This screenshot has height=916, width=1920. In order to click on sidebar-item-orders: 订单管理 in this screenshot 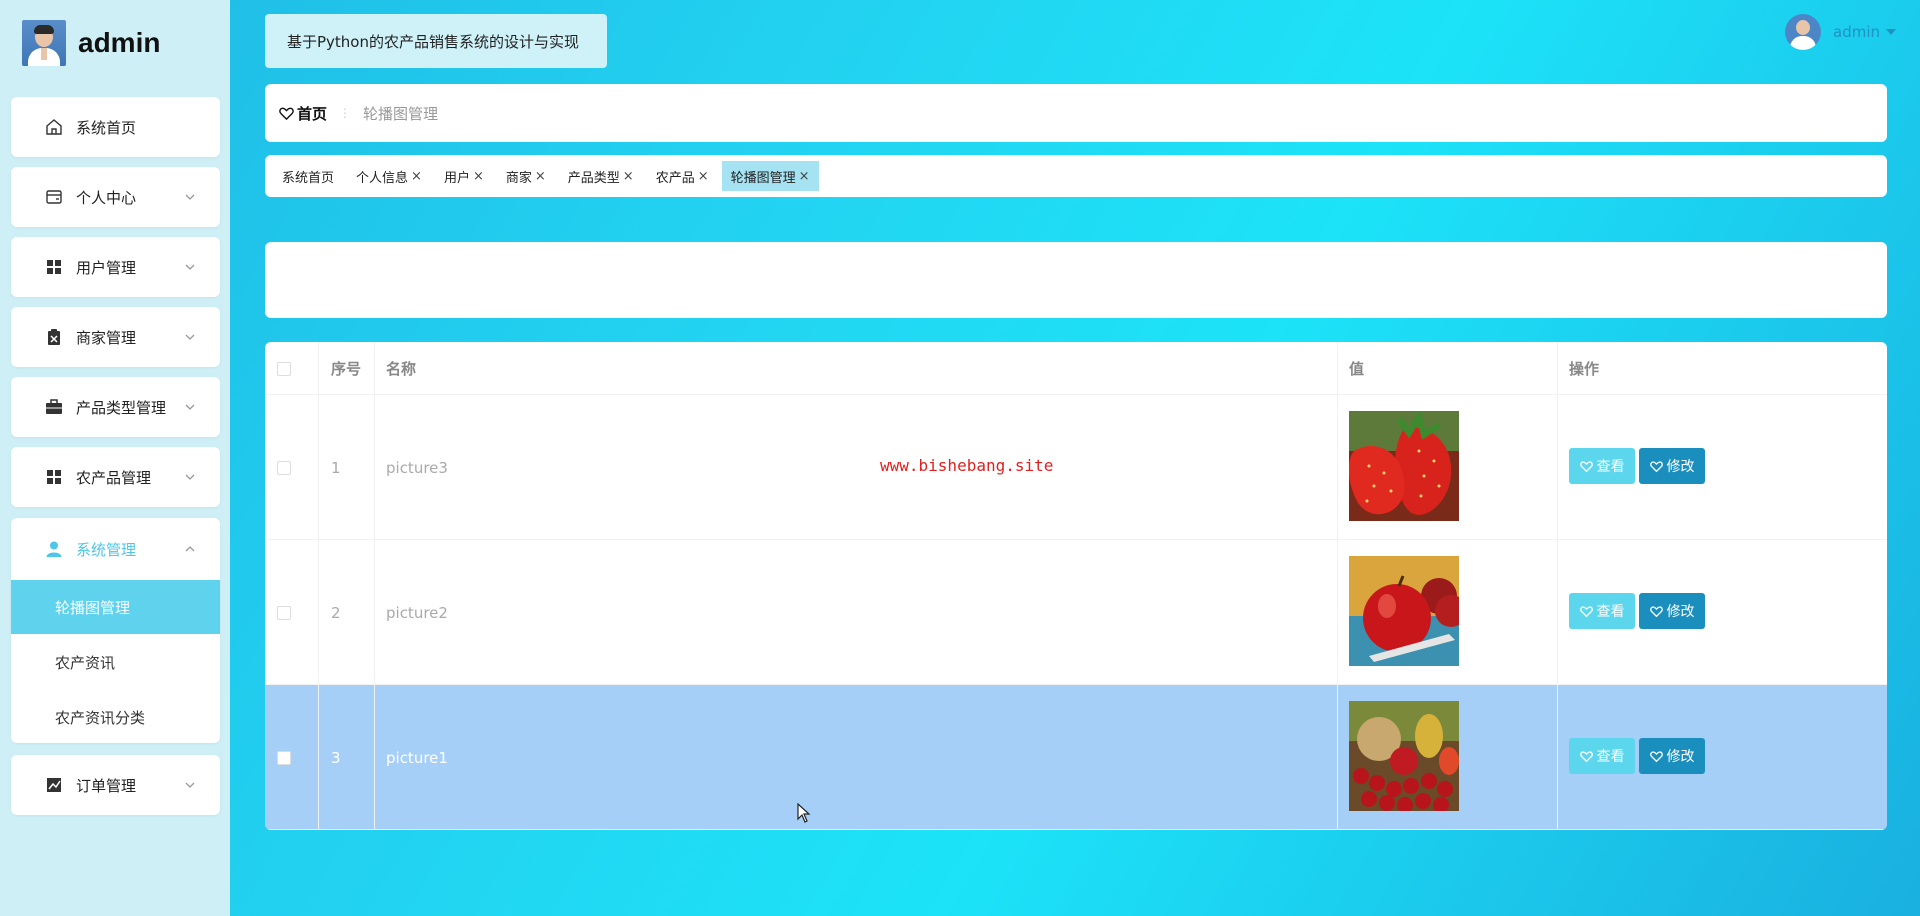, I will do `click(115, 785)`.